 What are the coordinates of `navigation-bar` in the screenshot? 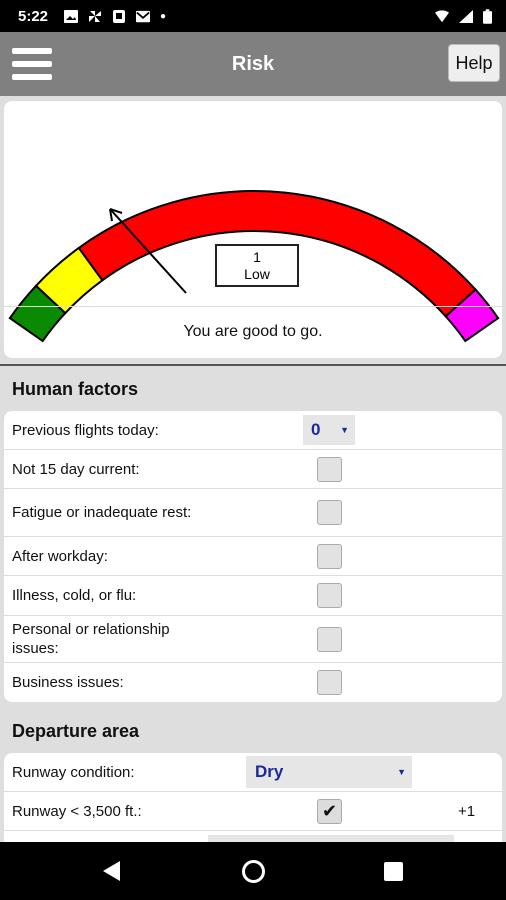 It's located at (253, 871).